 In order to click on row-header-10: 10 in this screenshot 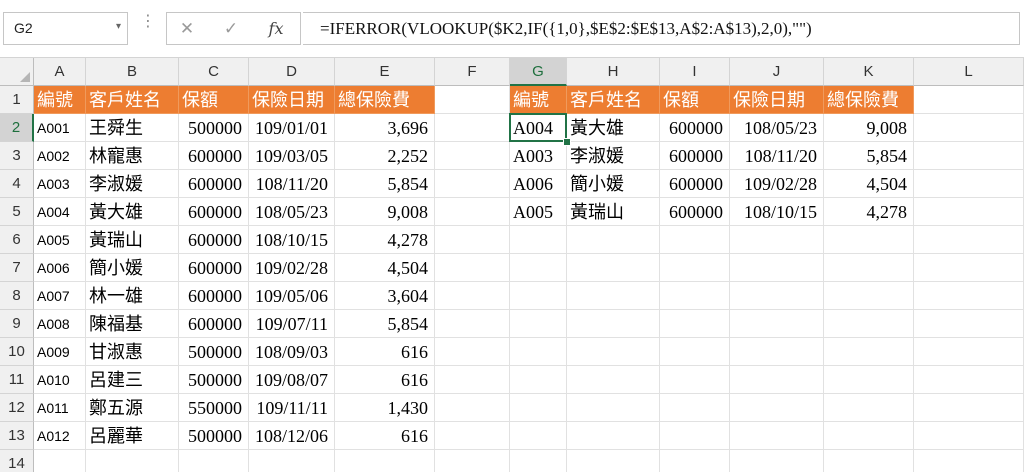, I will do `click(17, 352)`.